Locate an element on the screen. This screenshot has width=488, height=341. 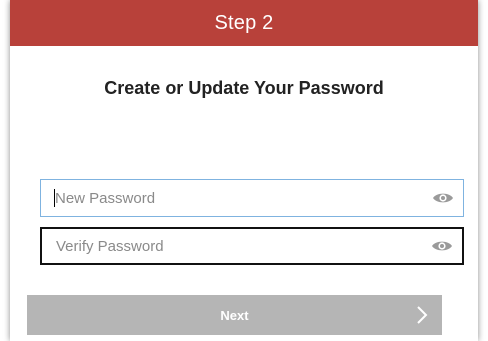
new-password-field is located at coordinates (252, 198).